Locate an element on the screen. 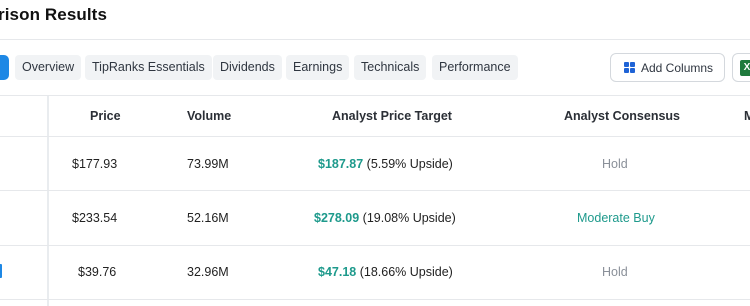  add-columns-label: Add Columns is located at coordinates (677, 67).